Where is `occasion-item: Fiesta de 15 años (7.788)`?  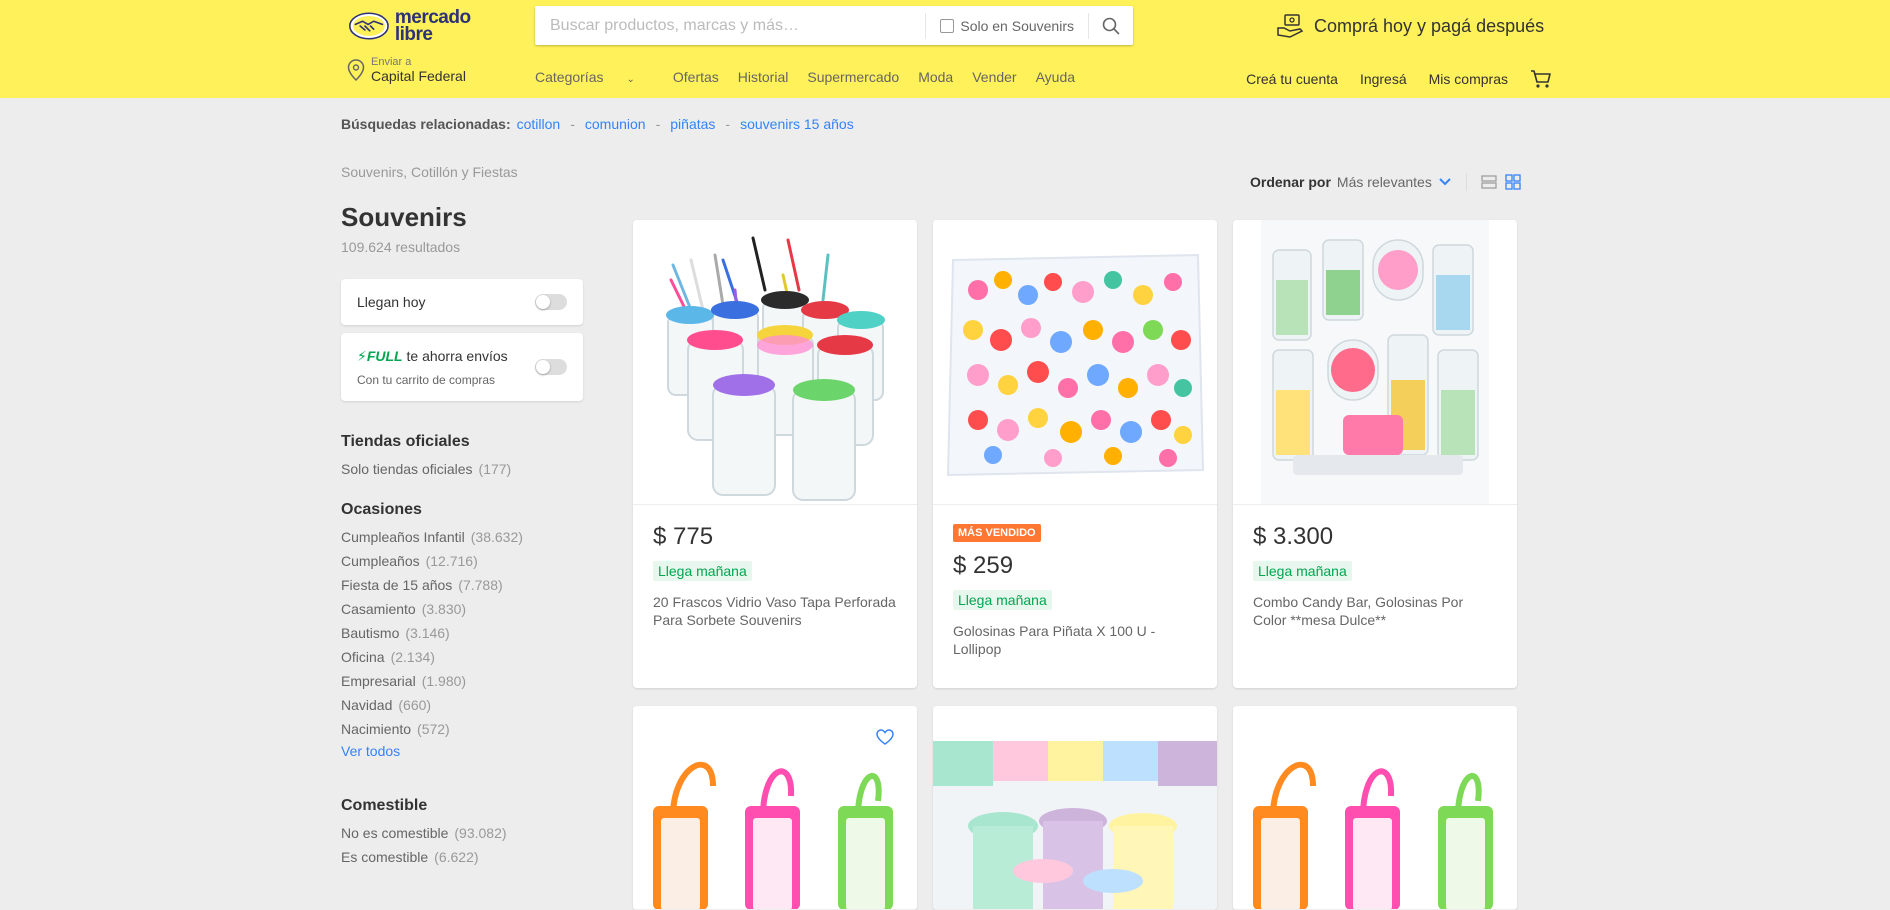 occasion-item: Fiesta de 15 años (7.788) is located at coordinates (462, 585).